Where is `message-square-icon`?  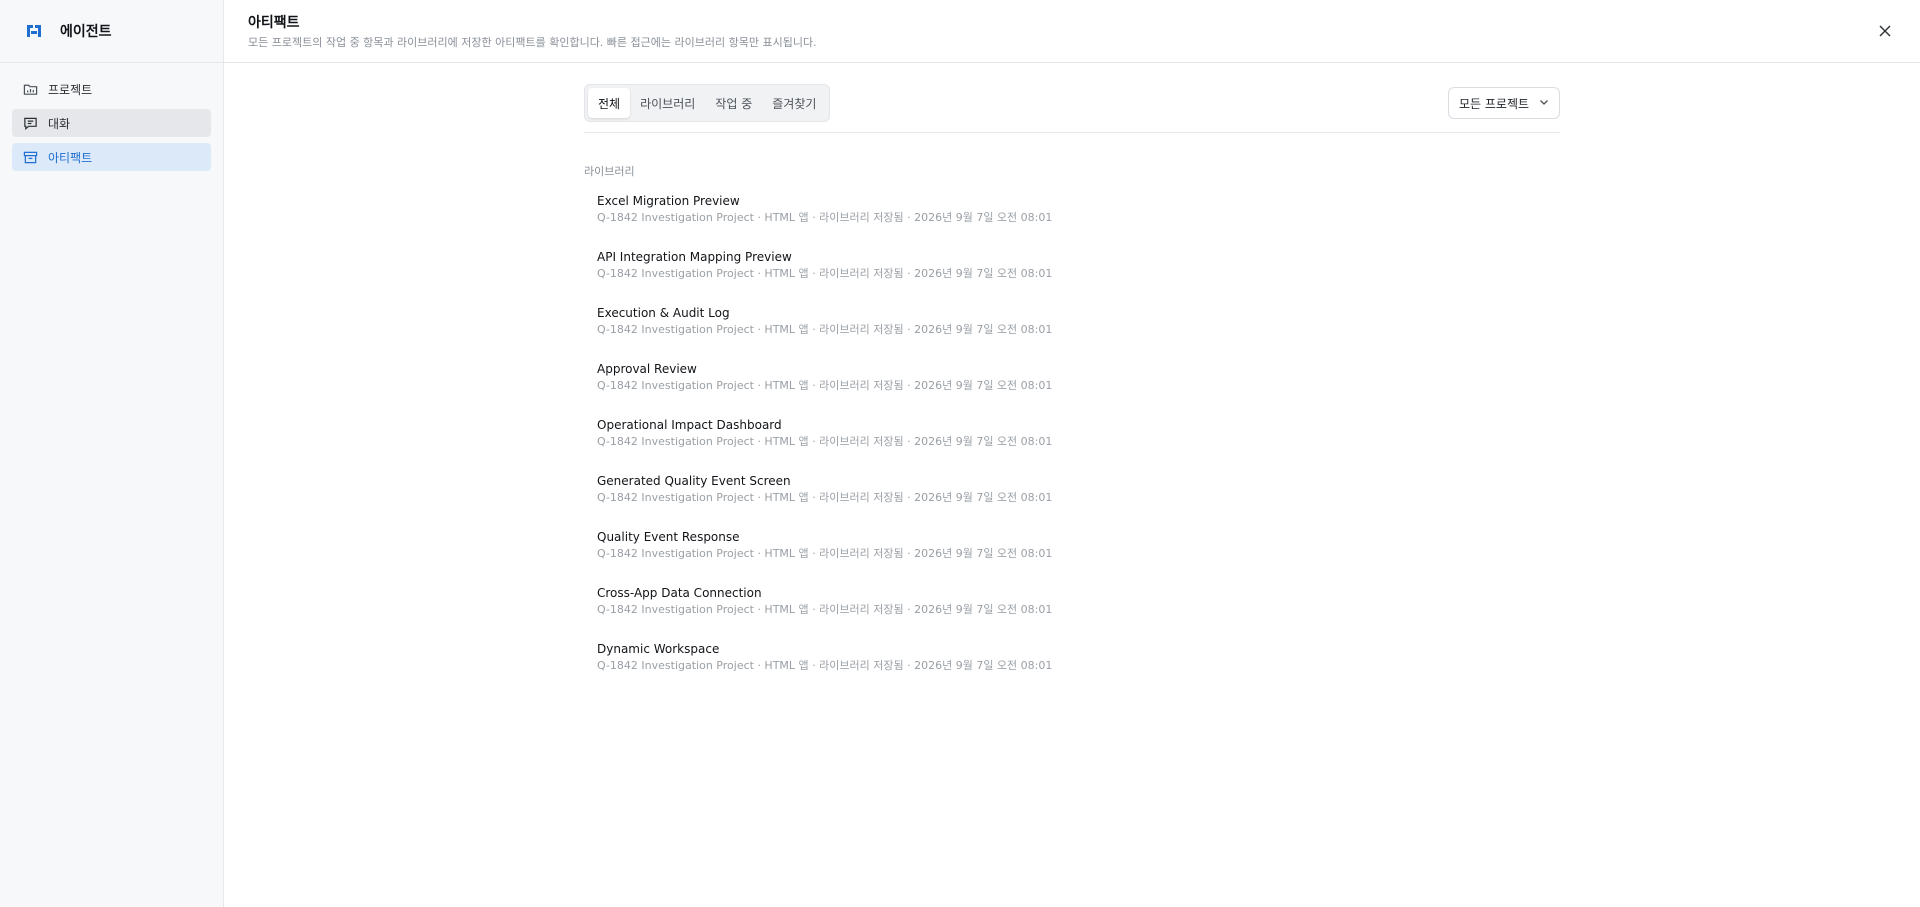 message-square-icon is located at coordinates (30, 123).